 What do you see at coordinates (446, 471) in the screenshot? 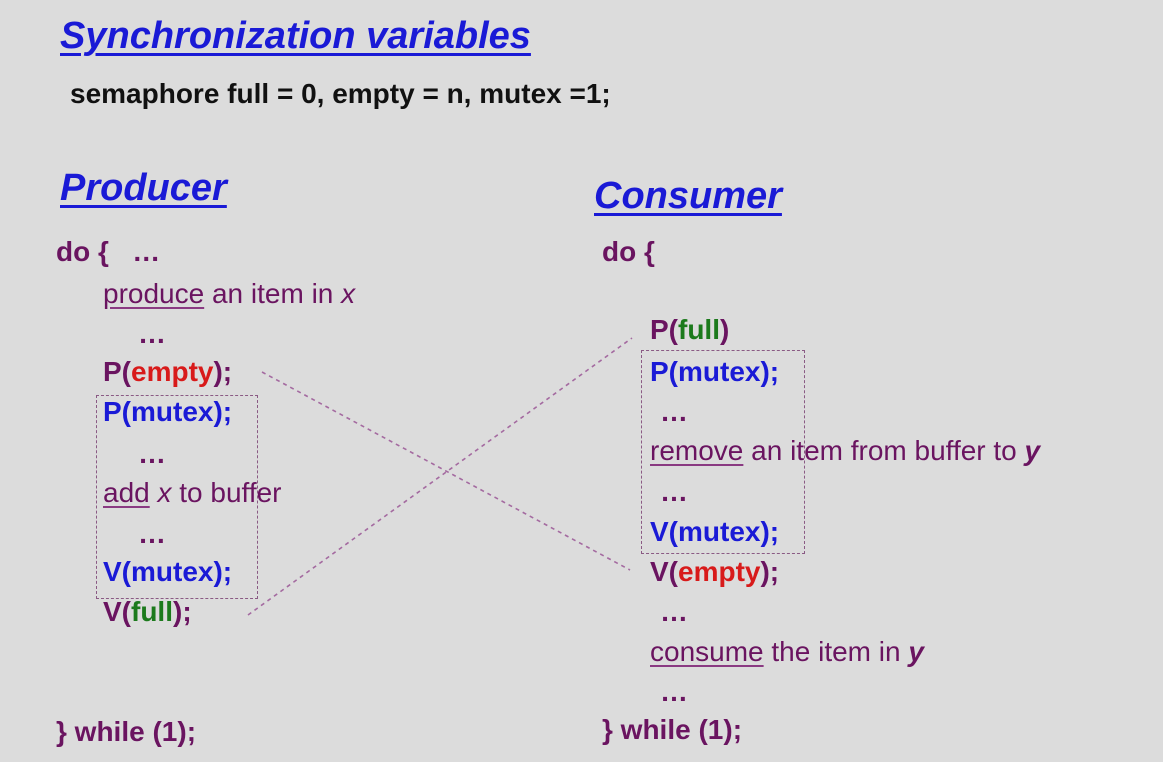
I see `empty-connector-line` at bounding box center [446, 471].